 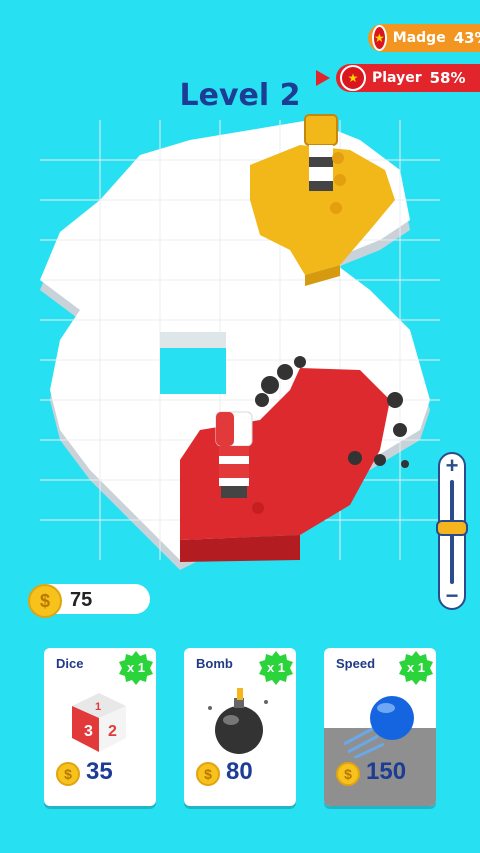 I want to click on bomb-icon, so click(x=238, y=721).